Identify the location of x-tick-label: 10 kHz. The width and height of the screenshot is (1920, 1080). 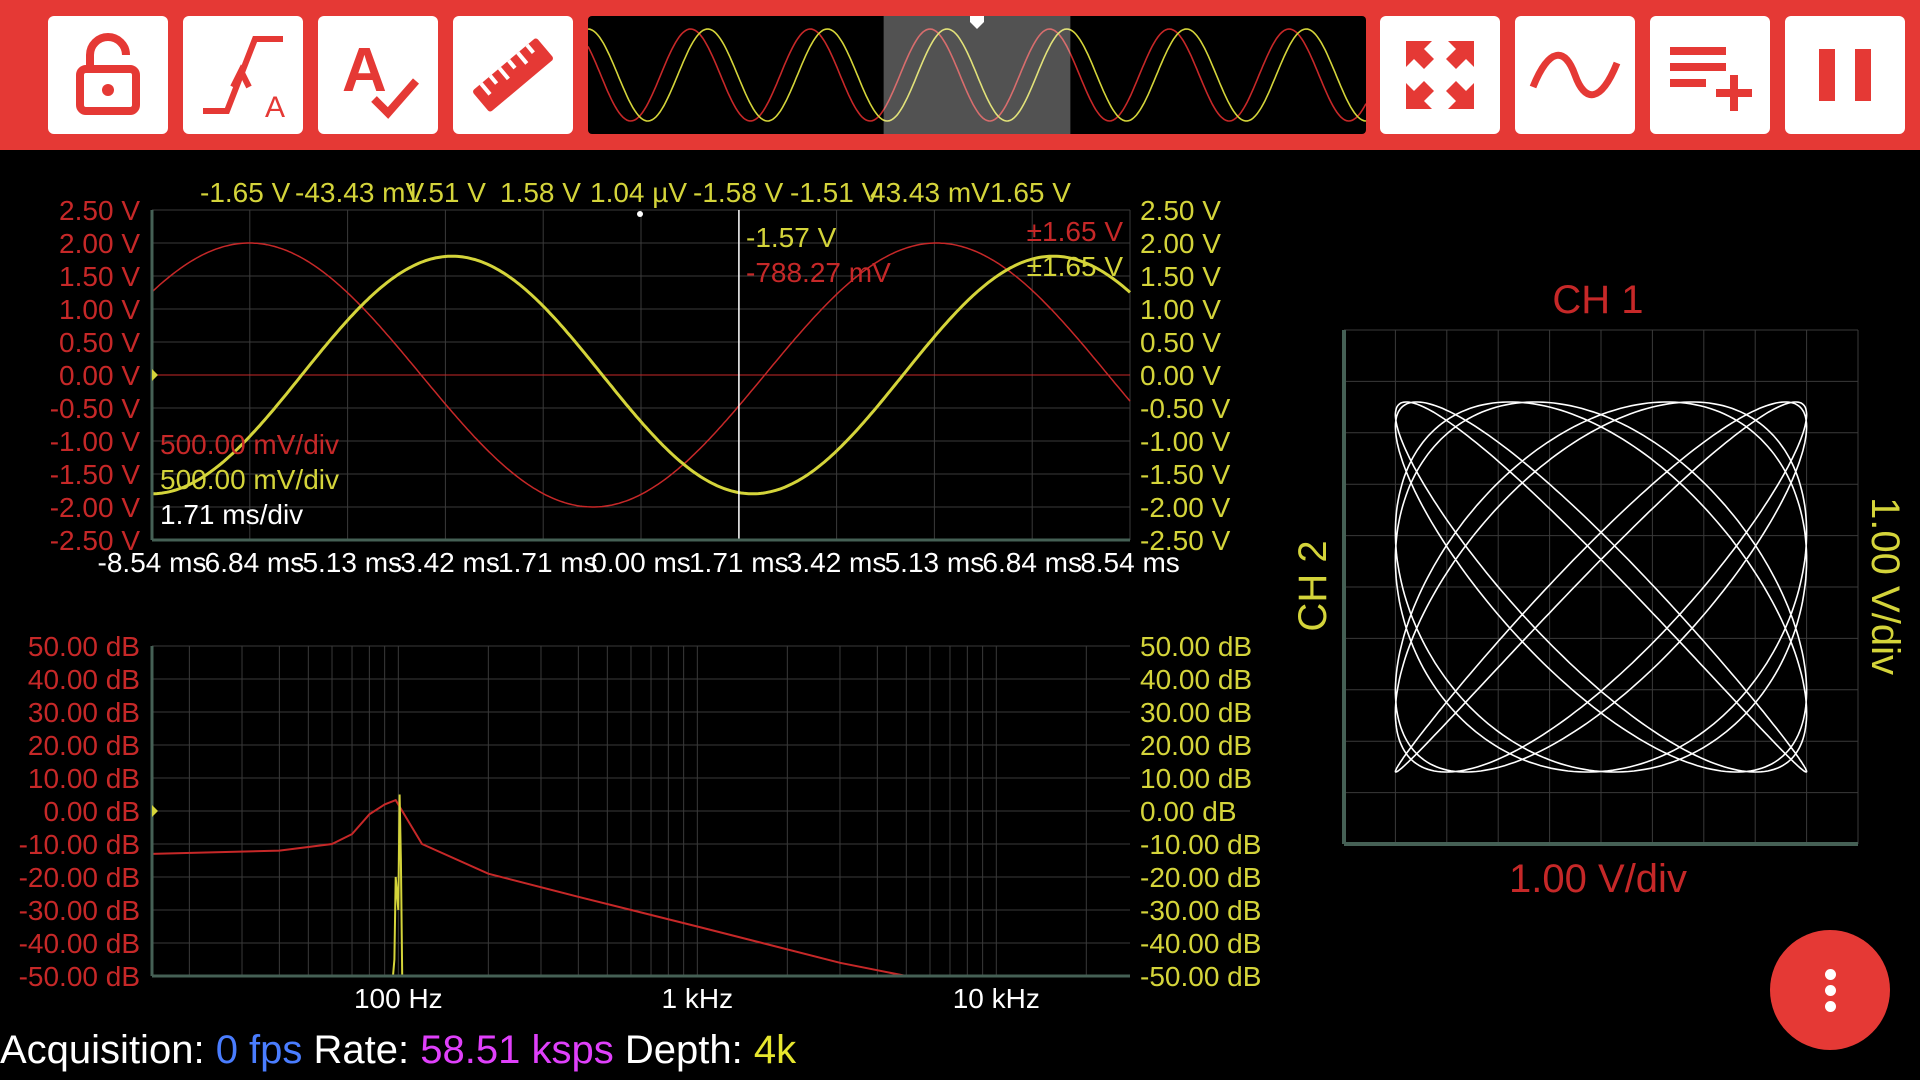
(996, 998).